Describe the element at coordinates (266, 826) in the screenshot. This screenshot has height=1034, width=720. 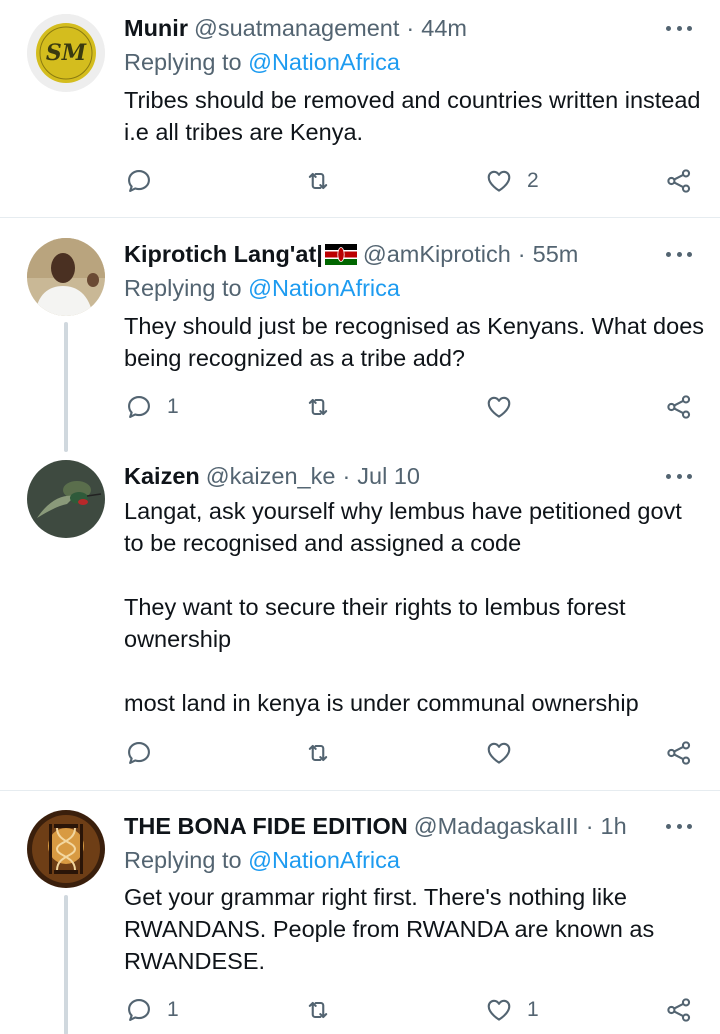
I see `display-name: THE BONA FIDE EDITION` at that location.